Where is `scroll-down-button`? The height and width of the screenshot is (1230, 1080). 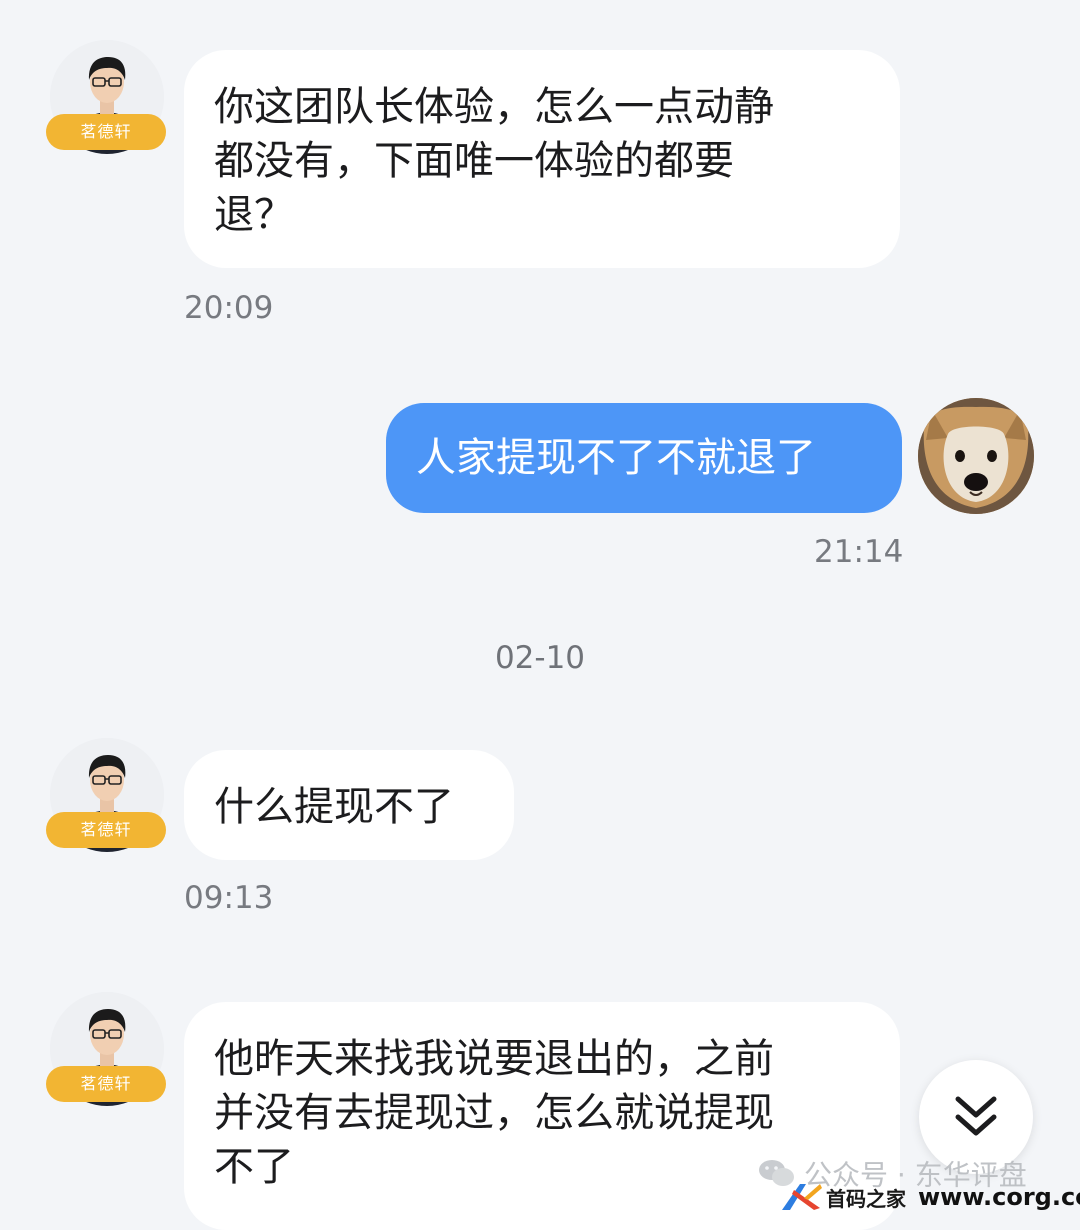
scroll-down-button is located at coordinates (976, 1117).